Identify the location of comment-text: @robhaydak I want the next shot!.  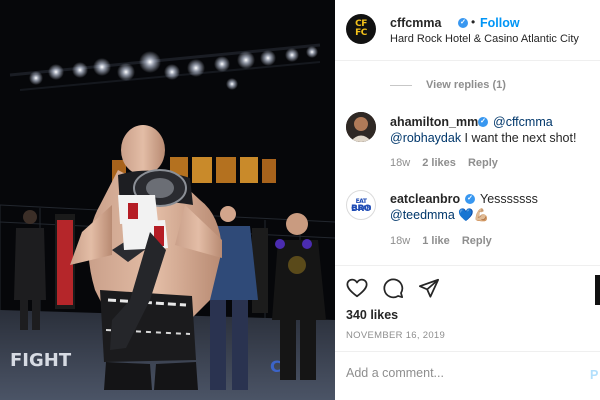
(492, 138).